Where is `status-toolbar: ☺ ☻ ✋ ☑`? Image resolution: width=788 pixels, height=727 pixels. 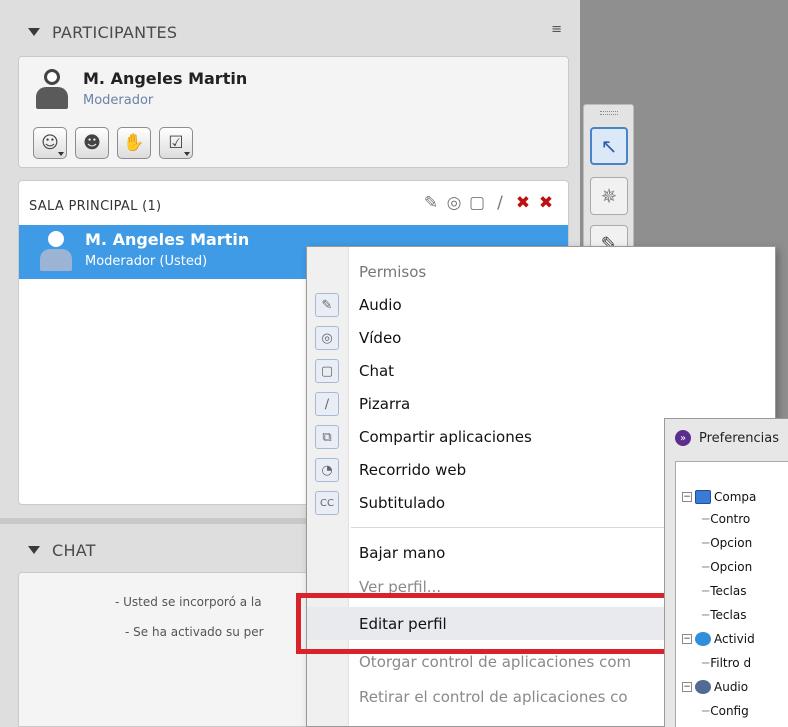
status-toolbar: ☺ ☻ ✋ ☑ is located at coordinates (113, 143).